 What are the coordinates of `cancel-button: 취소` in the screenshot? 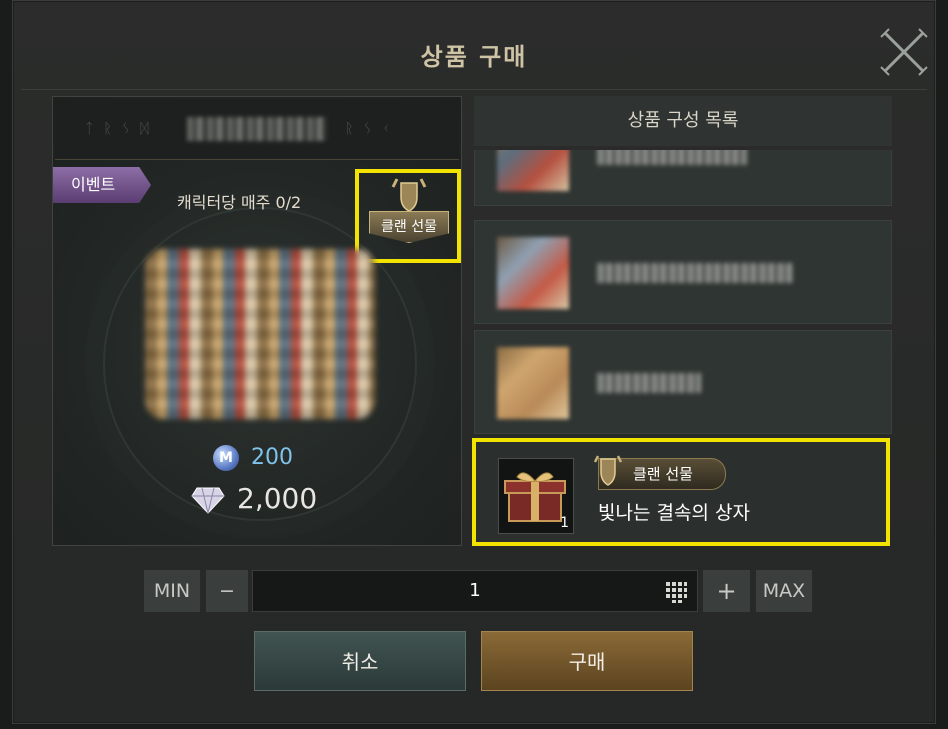 It's located at (360, 661).